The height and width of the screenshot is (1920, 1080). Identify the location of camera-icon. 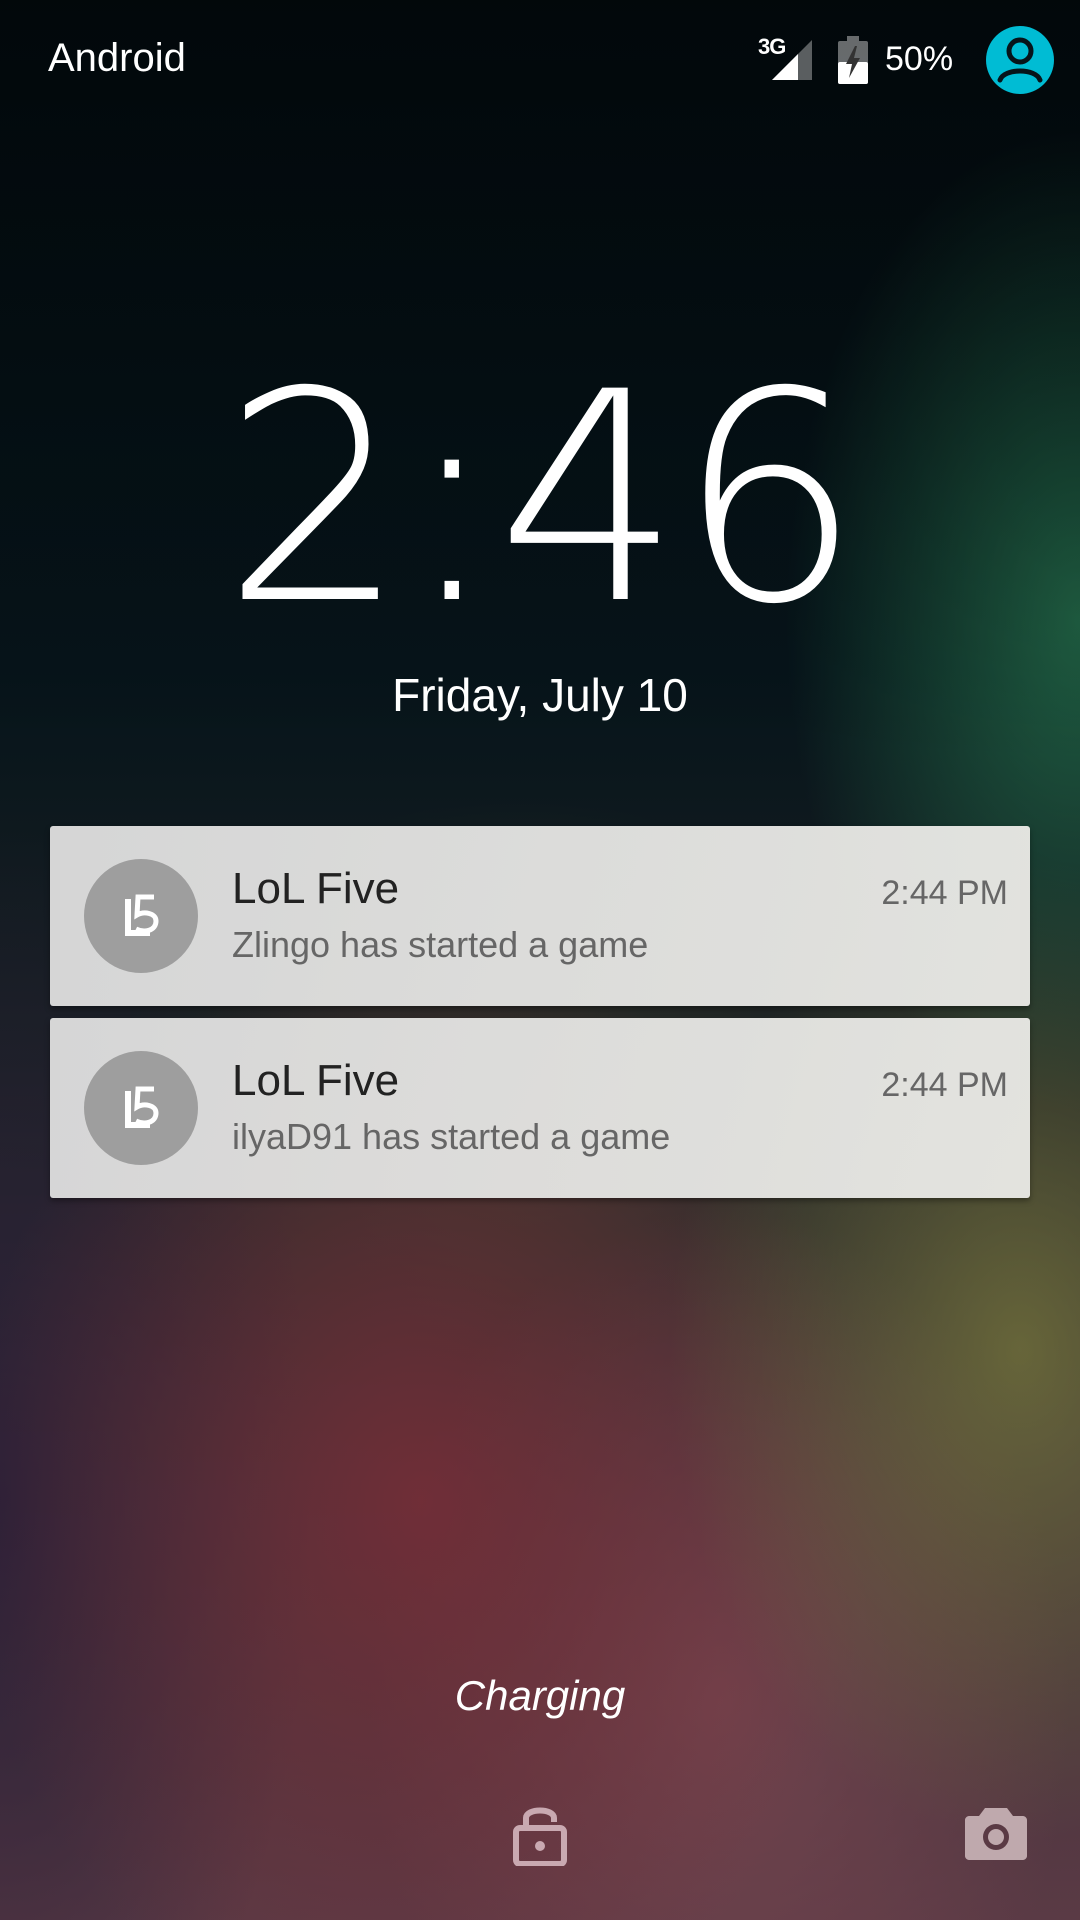
(996, 1832).